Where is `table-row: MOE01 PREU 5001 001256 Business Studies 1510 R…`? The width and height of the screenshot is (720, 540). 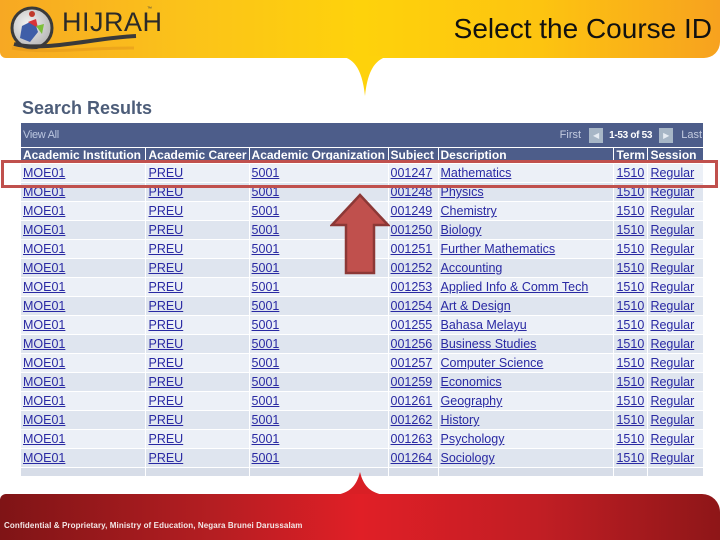 table-row: MOE01 PREU 5001 001256 Business Studies 1510 R… is located at coordinates (362, 344).